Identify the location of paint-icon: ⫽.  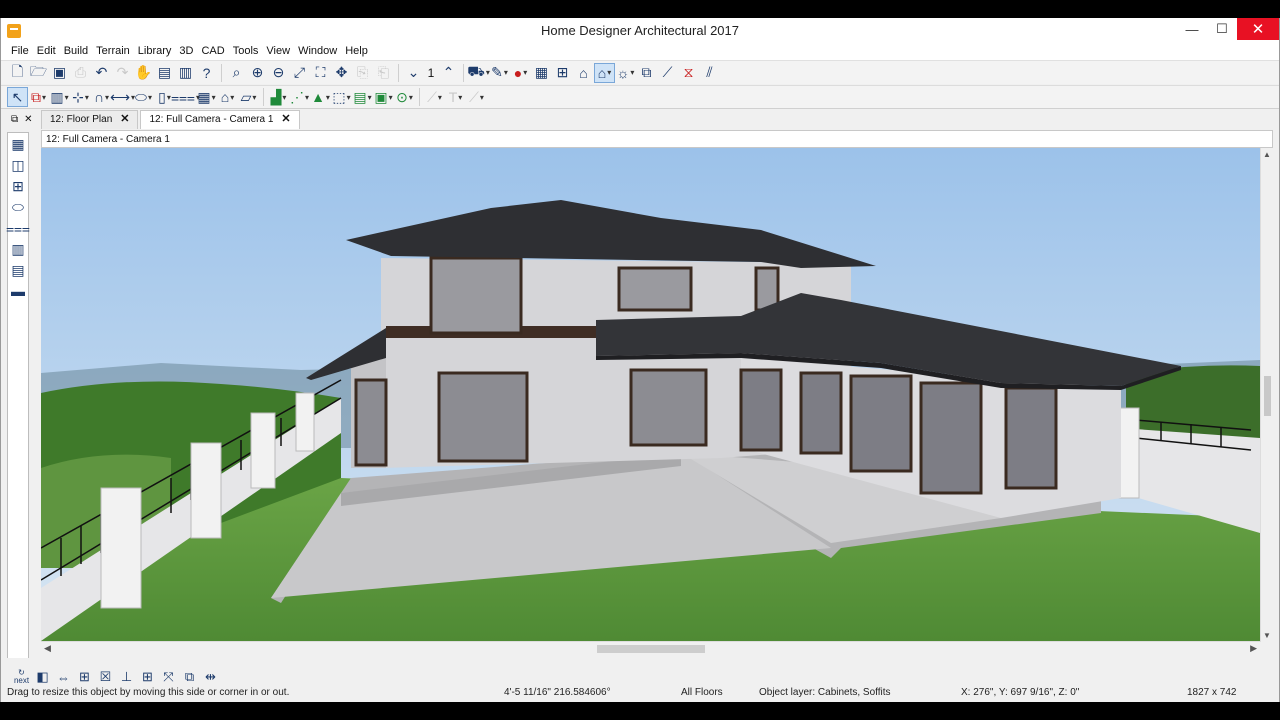
(709, 73).